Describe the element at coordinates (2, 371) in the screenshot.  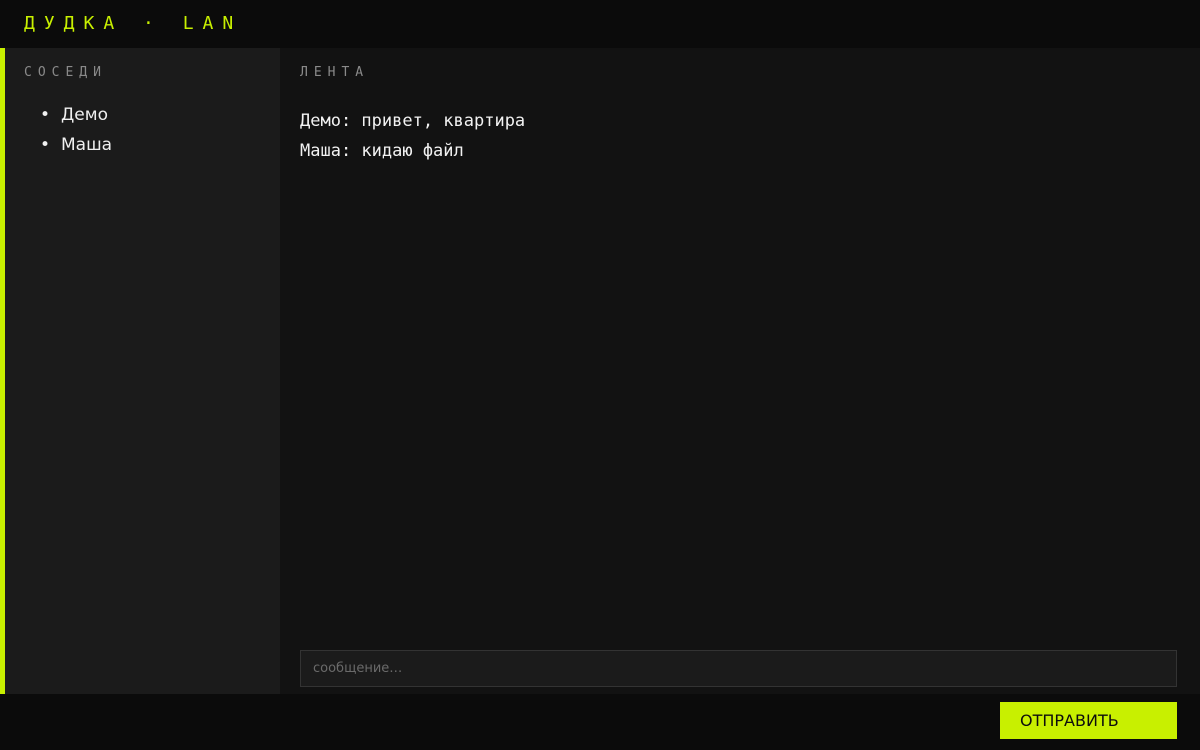
I see `sidebar-accent-stripe` at that location.